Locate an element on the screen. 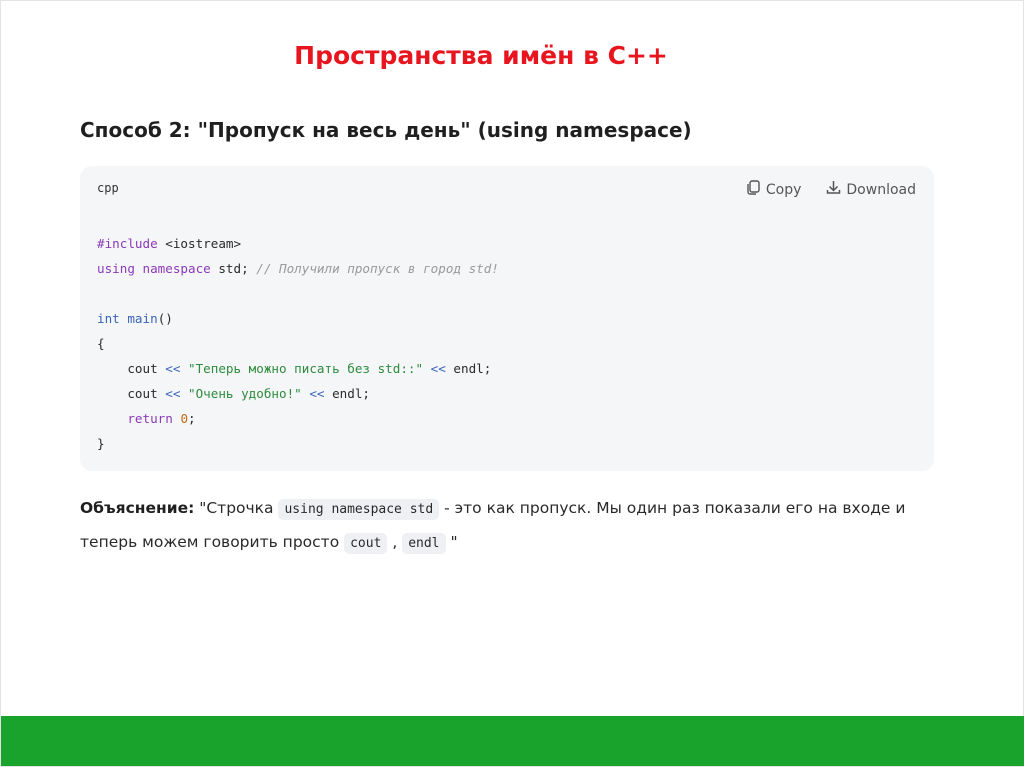  code-actions: Copy Download is located at coordinates (830, 189).